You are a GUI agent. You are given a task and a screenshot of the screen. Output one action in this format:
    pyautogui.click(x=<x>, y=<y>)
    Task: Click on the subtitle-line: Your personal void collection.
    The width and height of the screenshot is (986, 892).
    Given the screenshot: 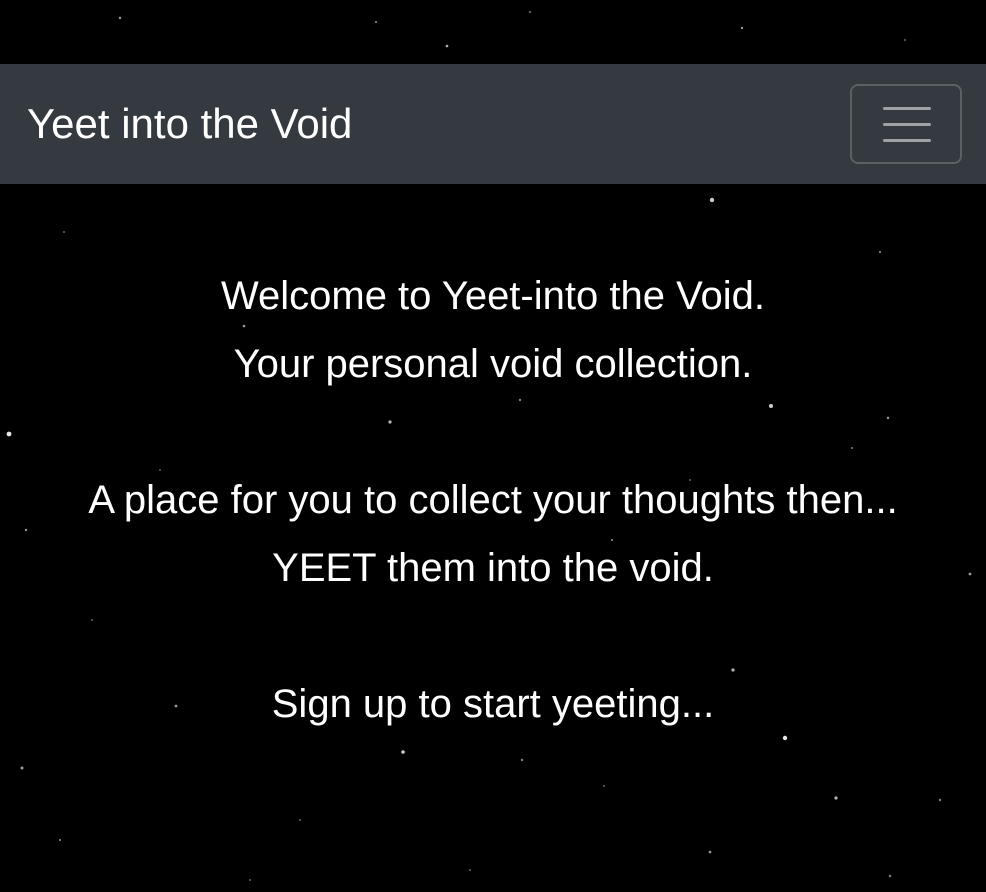 What is the action you would take?
    pyautogui.click(x=493, y=364)
    